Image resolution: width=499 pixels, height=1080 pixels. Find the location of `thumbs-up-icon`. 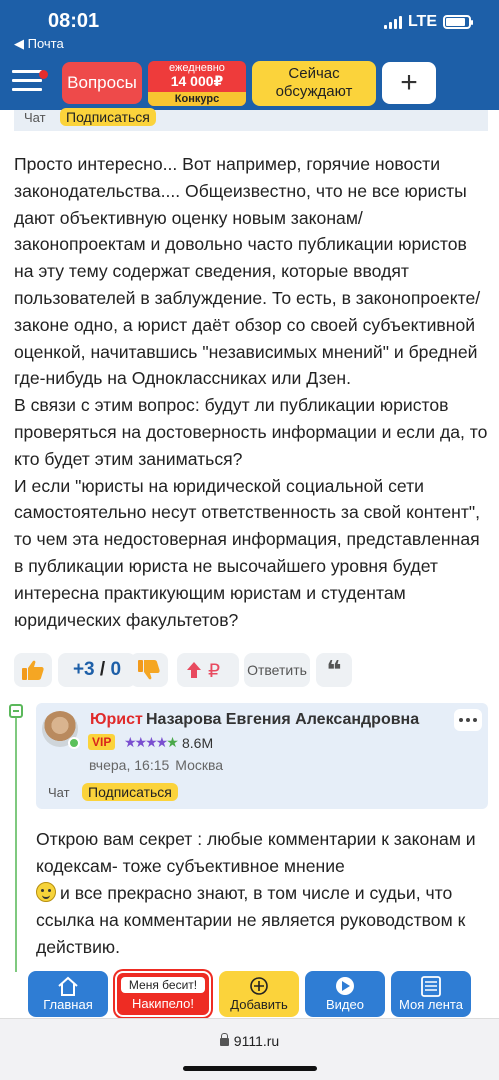

thumbs-up-icon is located at coordinates (33, 670).